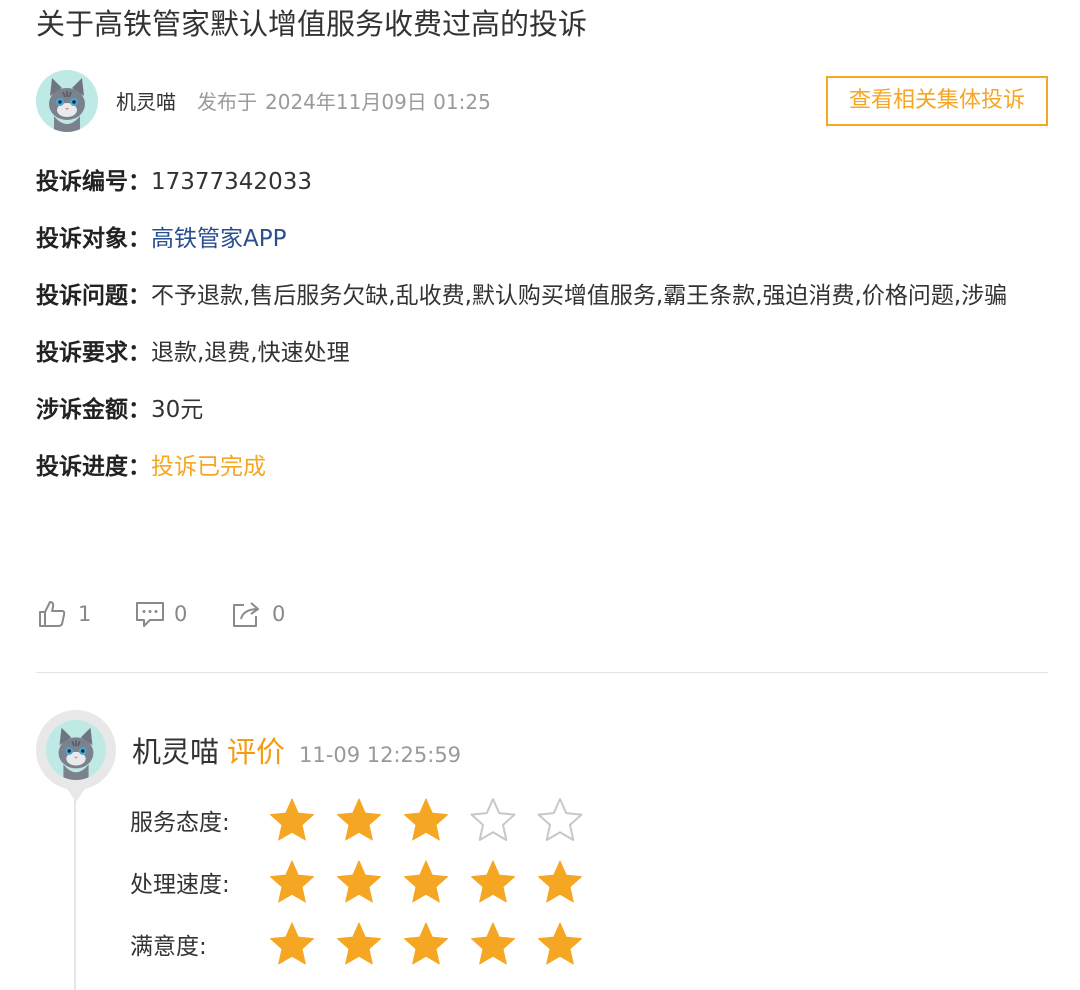 This screenshot has width=1080, height=990. What do you see at coordinates (93, 410) in the screenshot?
I see `field-label: 涉诉金额：` at bounding box center [93, 410].